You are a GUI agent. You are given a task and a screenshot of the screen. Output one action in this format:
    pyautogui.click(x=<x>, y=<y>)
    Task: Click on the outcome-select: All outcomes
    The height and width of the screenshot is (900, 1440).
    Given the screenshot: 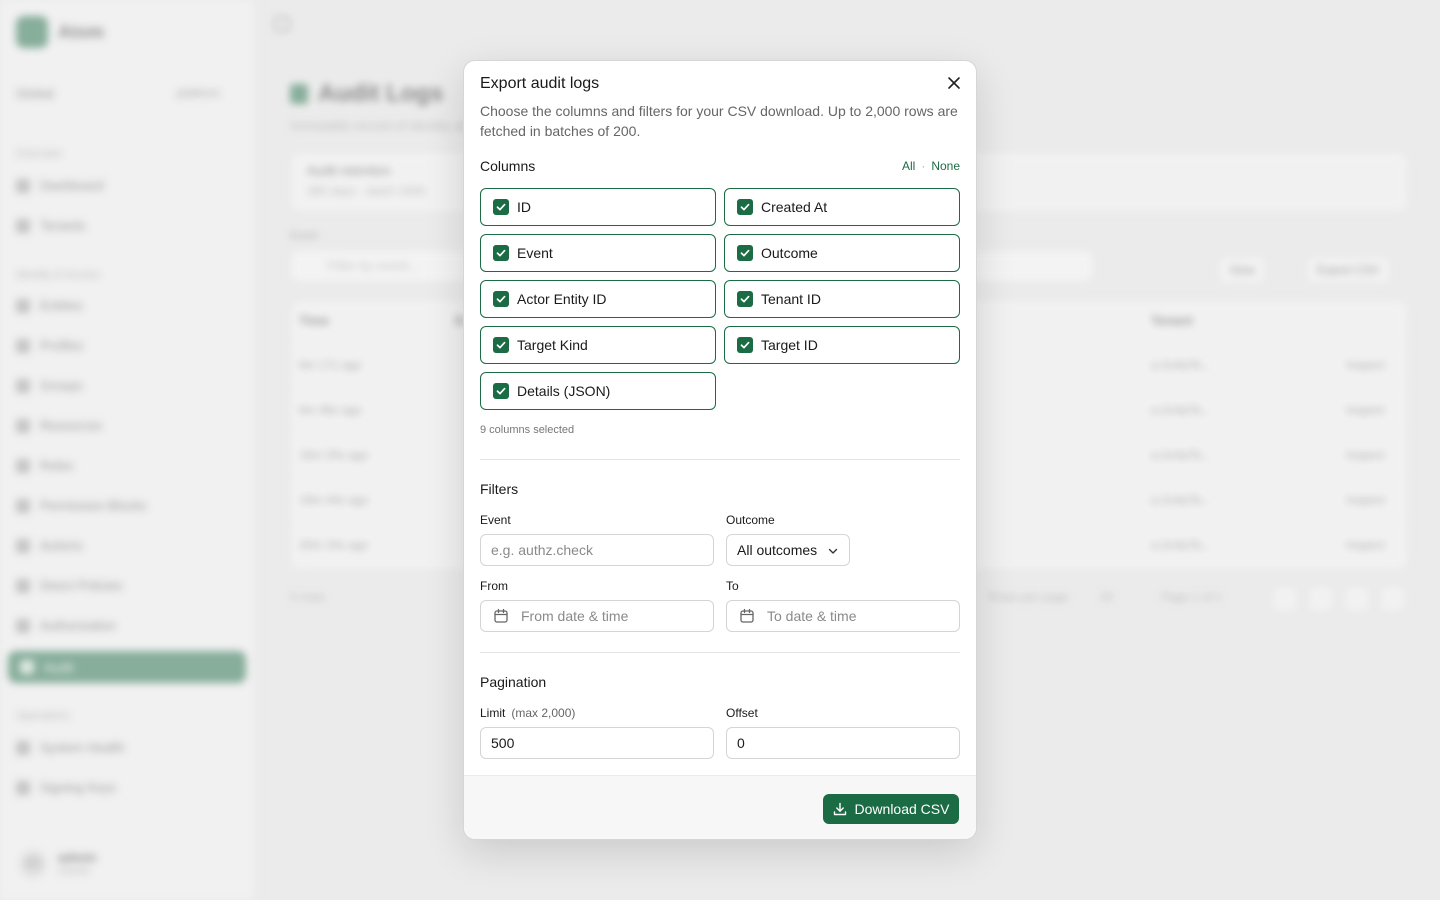 What is the action you would take?
    pyautogui.click(x=788, y=550)
    